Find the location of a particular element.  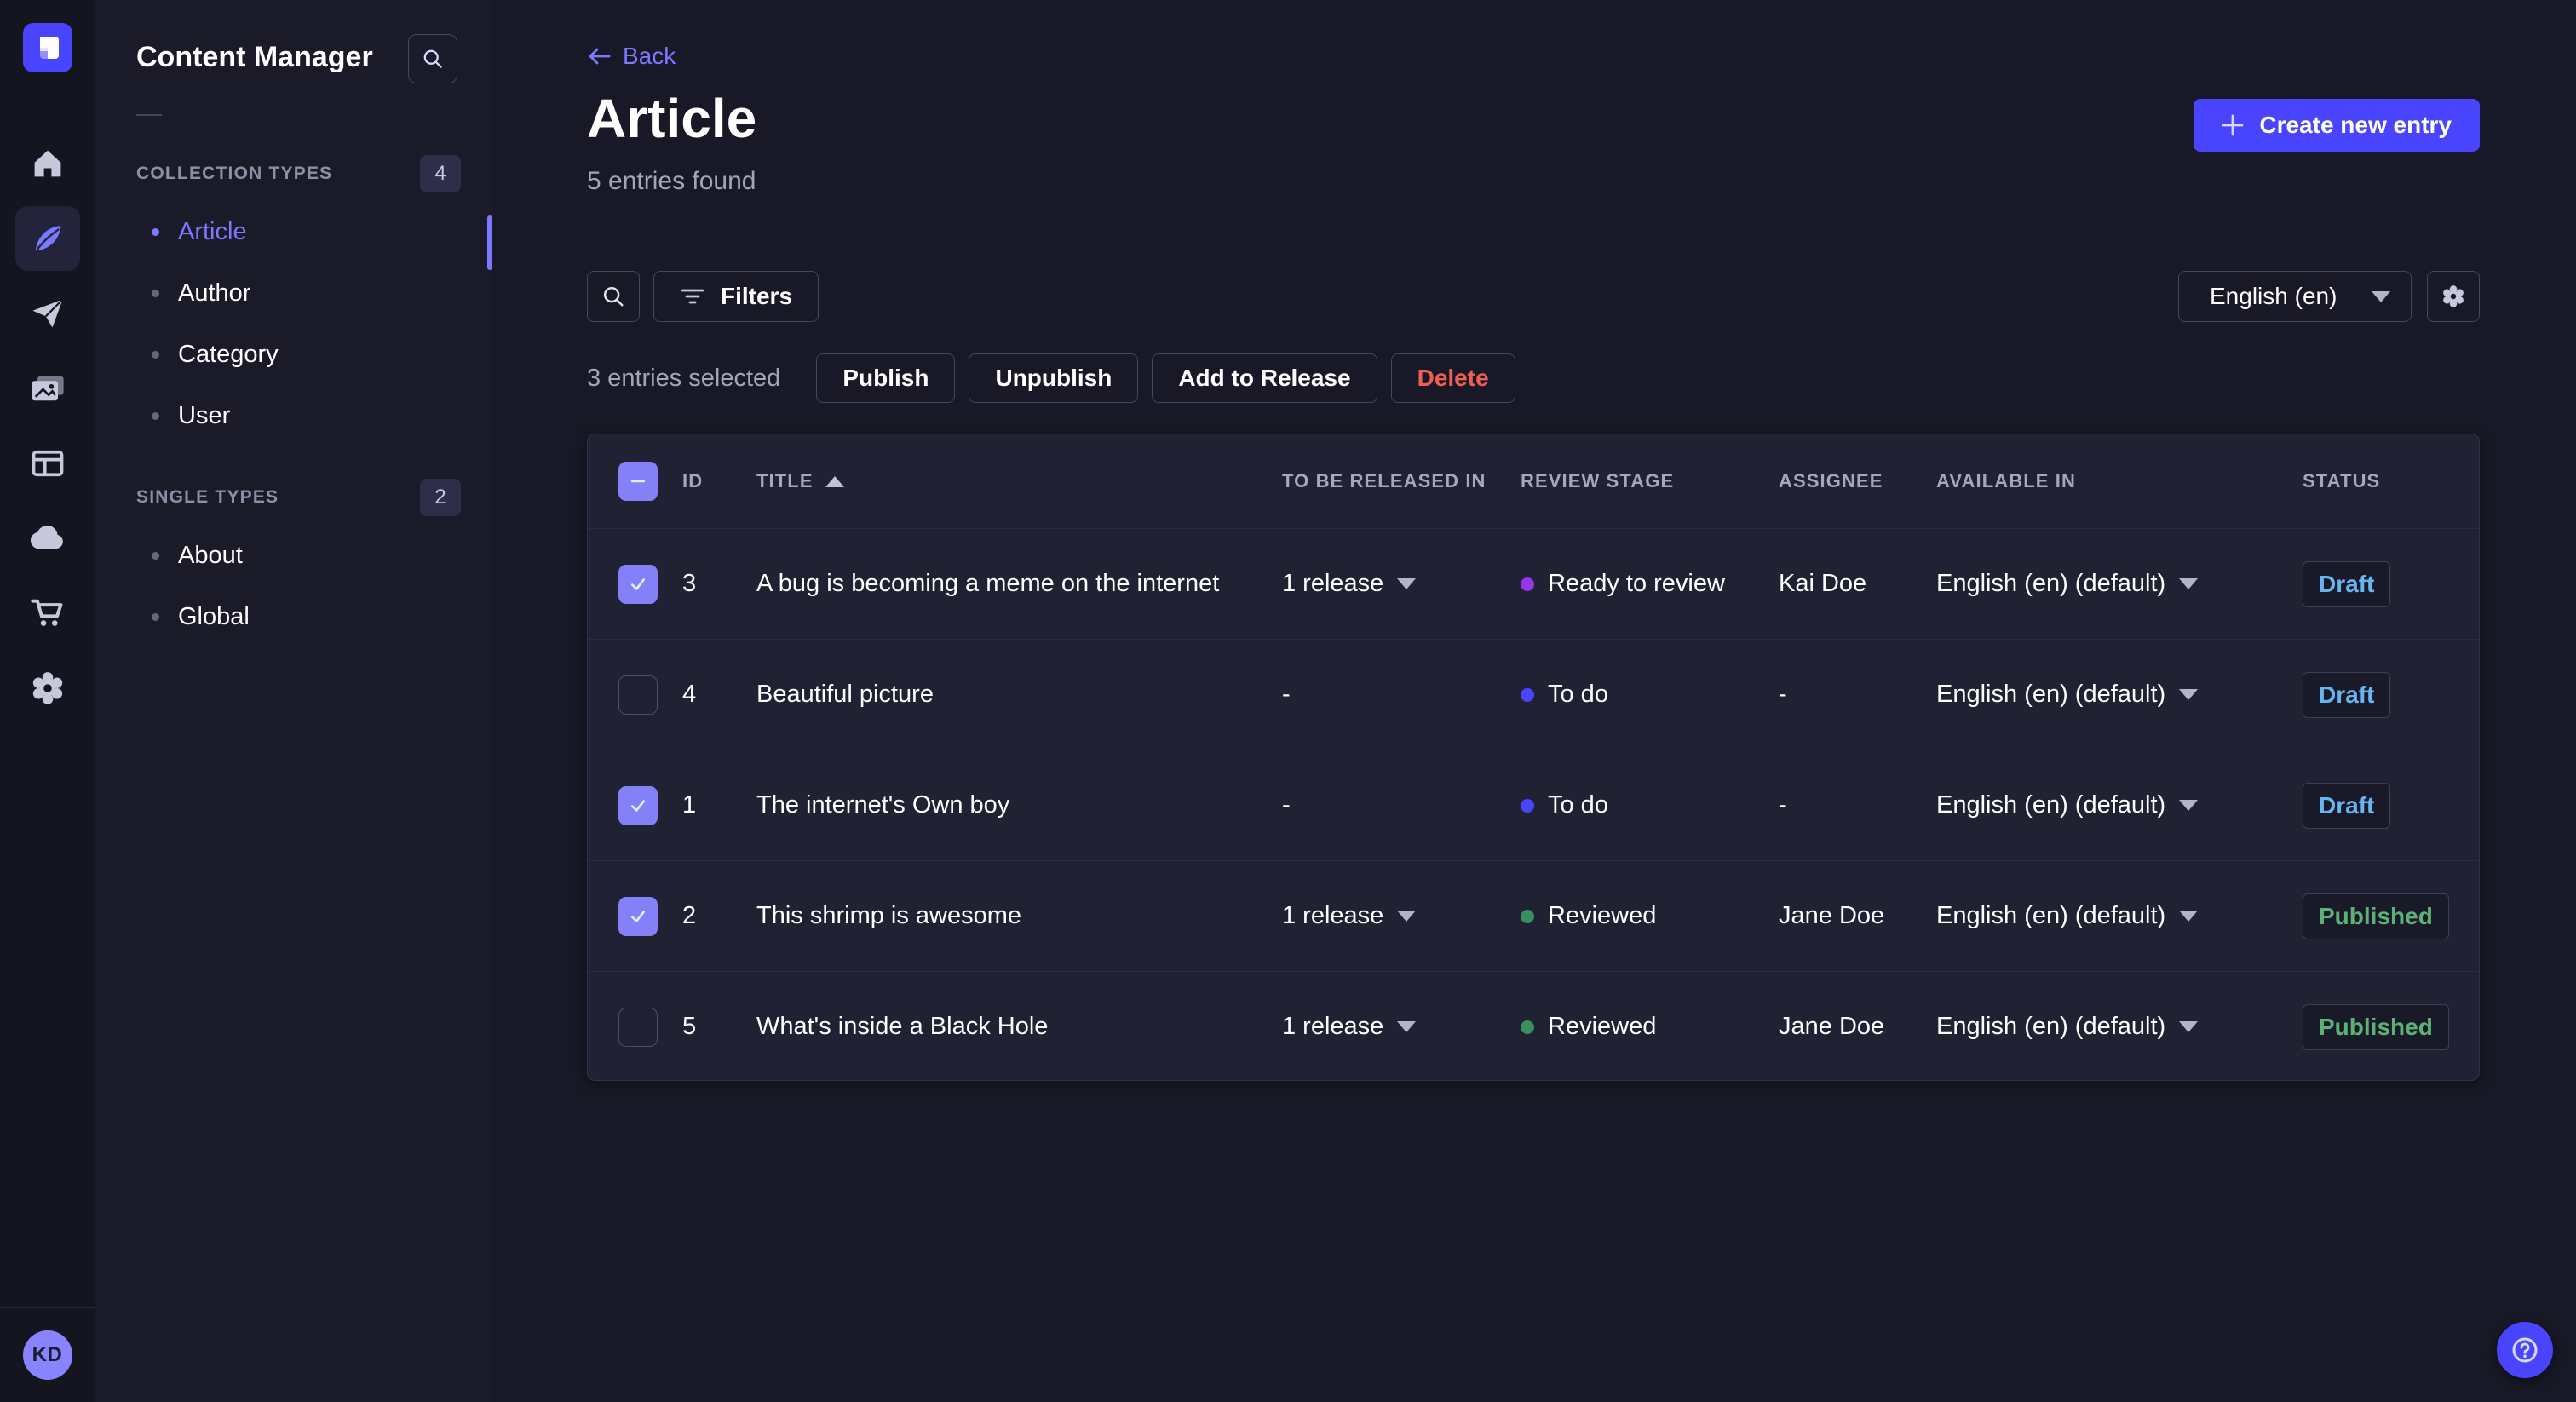

active-tile is located at coordinates (47, 238).